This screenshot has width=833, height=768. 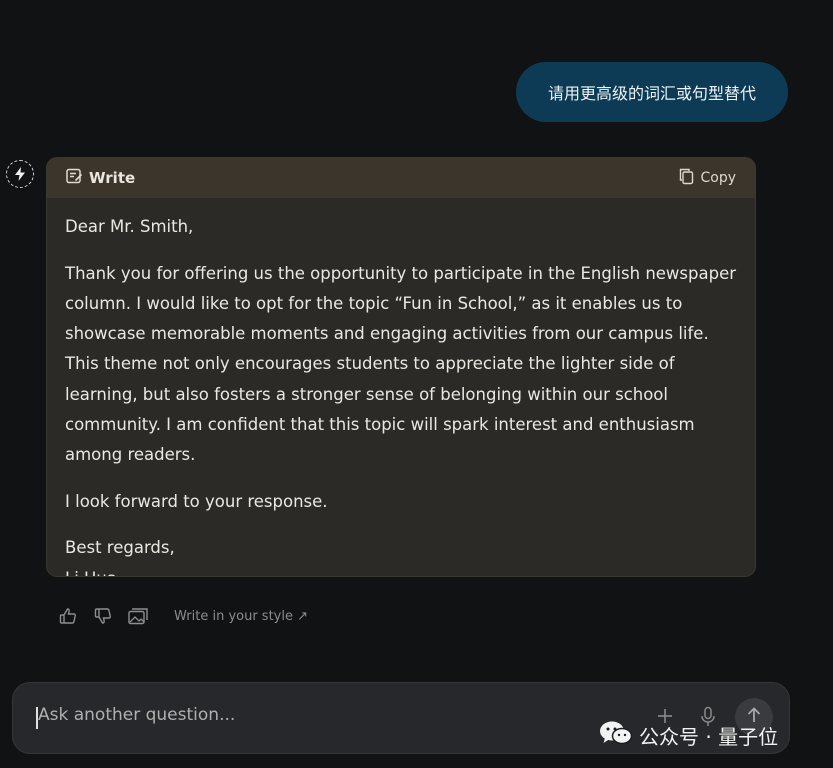 I want to click on letter-greeting: Dear Mr. Smith,, so click(x=129, y=226).